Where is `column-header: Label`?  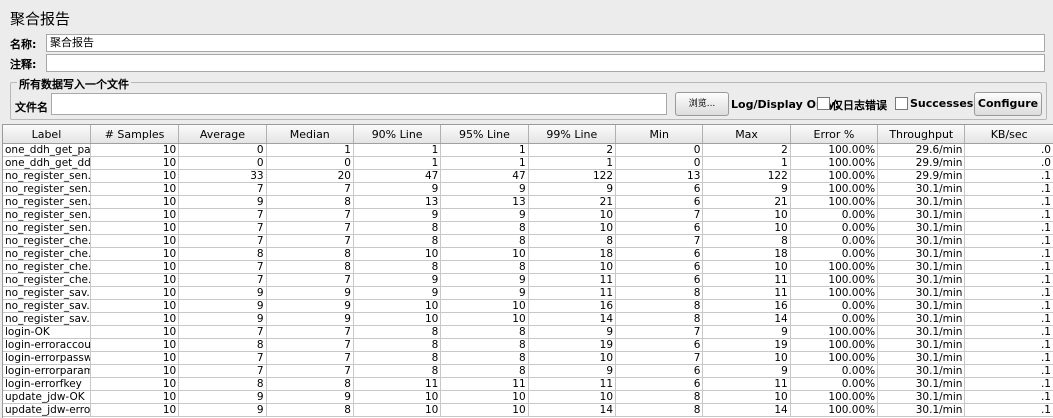
column-header: Label is located at coordinates (47, 134).